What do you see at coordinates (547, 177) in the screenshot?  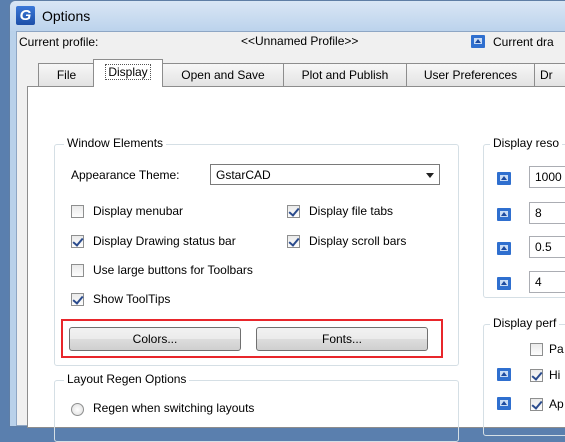 I see `arc-smoothness-input: 1000` at bounding box center [547, 177].